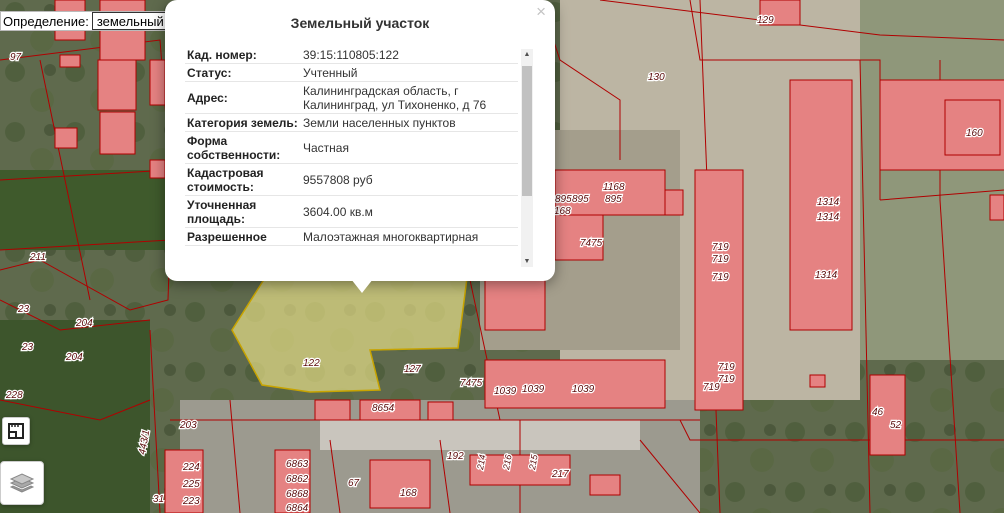 Image resolution: width=1004 pixels, height=513 pixels. What do you see at coordinates (974, 133) in the screenshot?
I see `parcel-label: 160` at bounding box center [974, 133].